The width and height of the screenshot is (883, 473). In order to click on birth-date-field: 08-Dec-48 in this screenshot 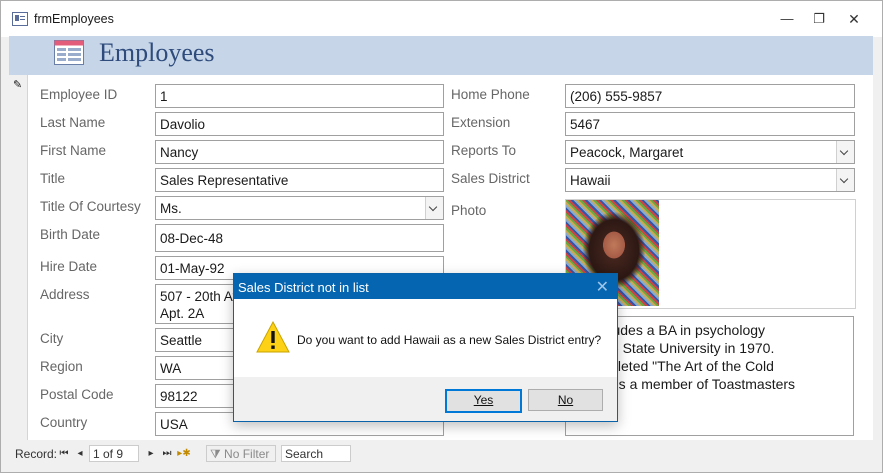, I will do `click(299, 238)`.